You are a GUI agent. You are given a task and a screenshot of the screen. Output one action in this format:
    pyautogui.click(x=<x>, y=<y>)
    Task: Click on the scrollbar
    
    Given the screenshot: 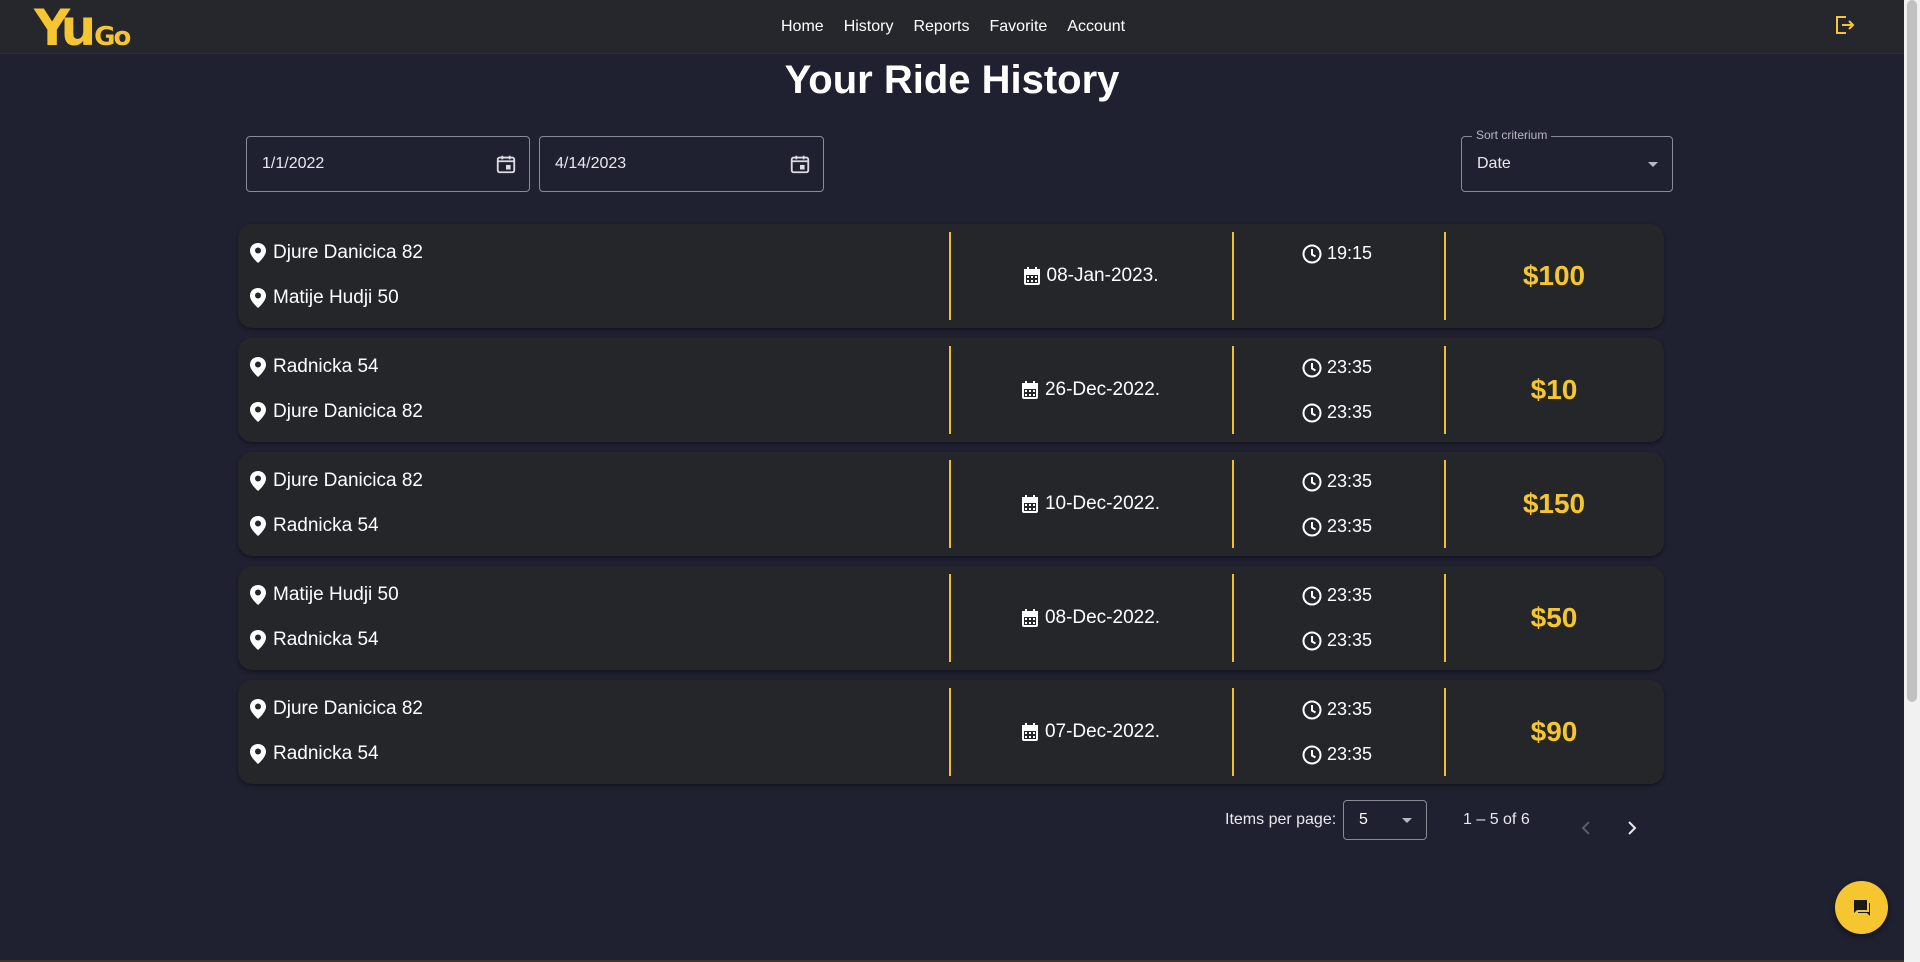 What is the action you would take?
    pyautogui.click(x=1912, y=481)
    